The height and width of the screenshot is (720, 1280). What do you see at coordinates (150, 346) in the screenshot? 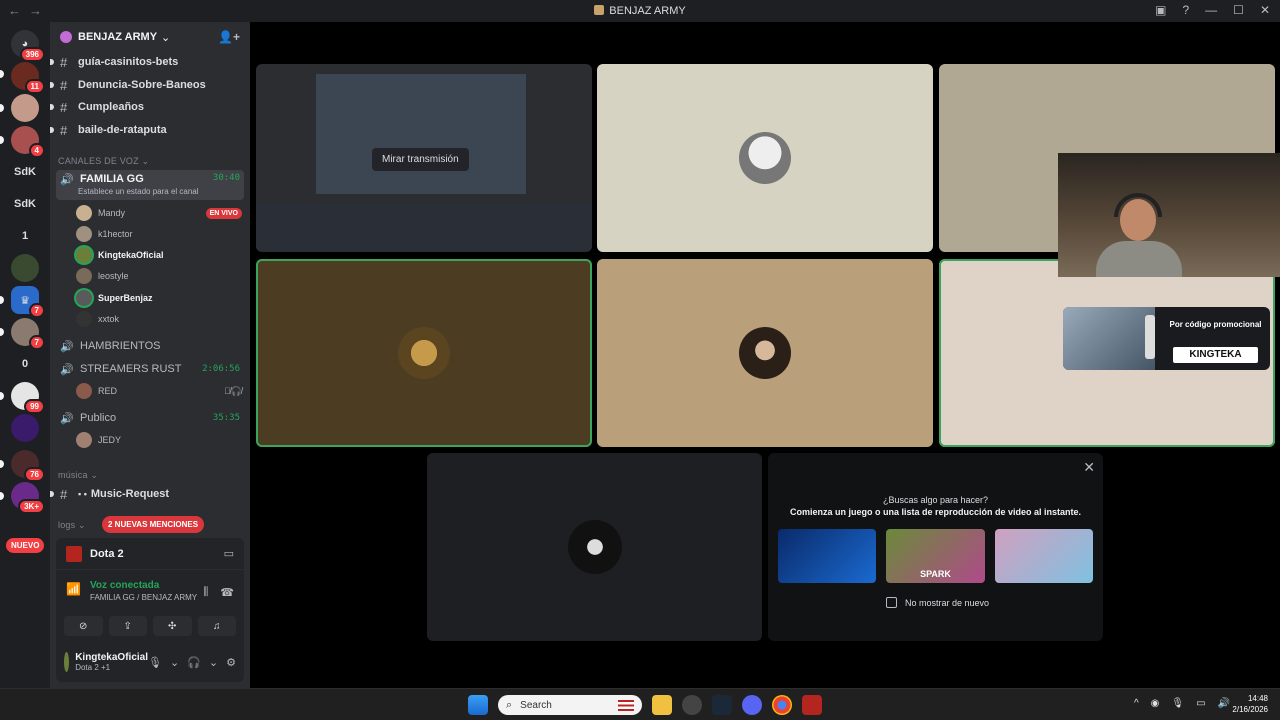
I see `voice-channel: 🔊 HAMBRIENTOS` at bounding box center [150, 346].